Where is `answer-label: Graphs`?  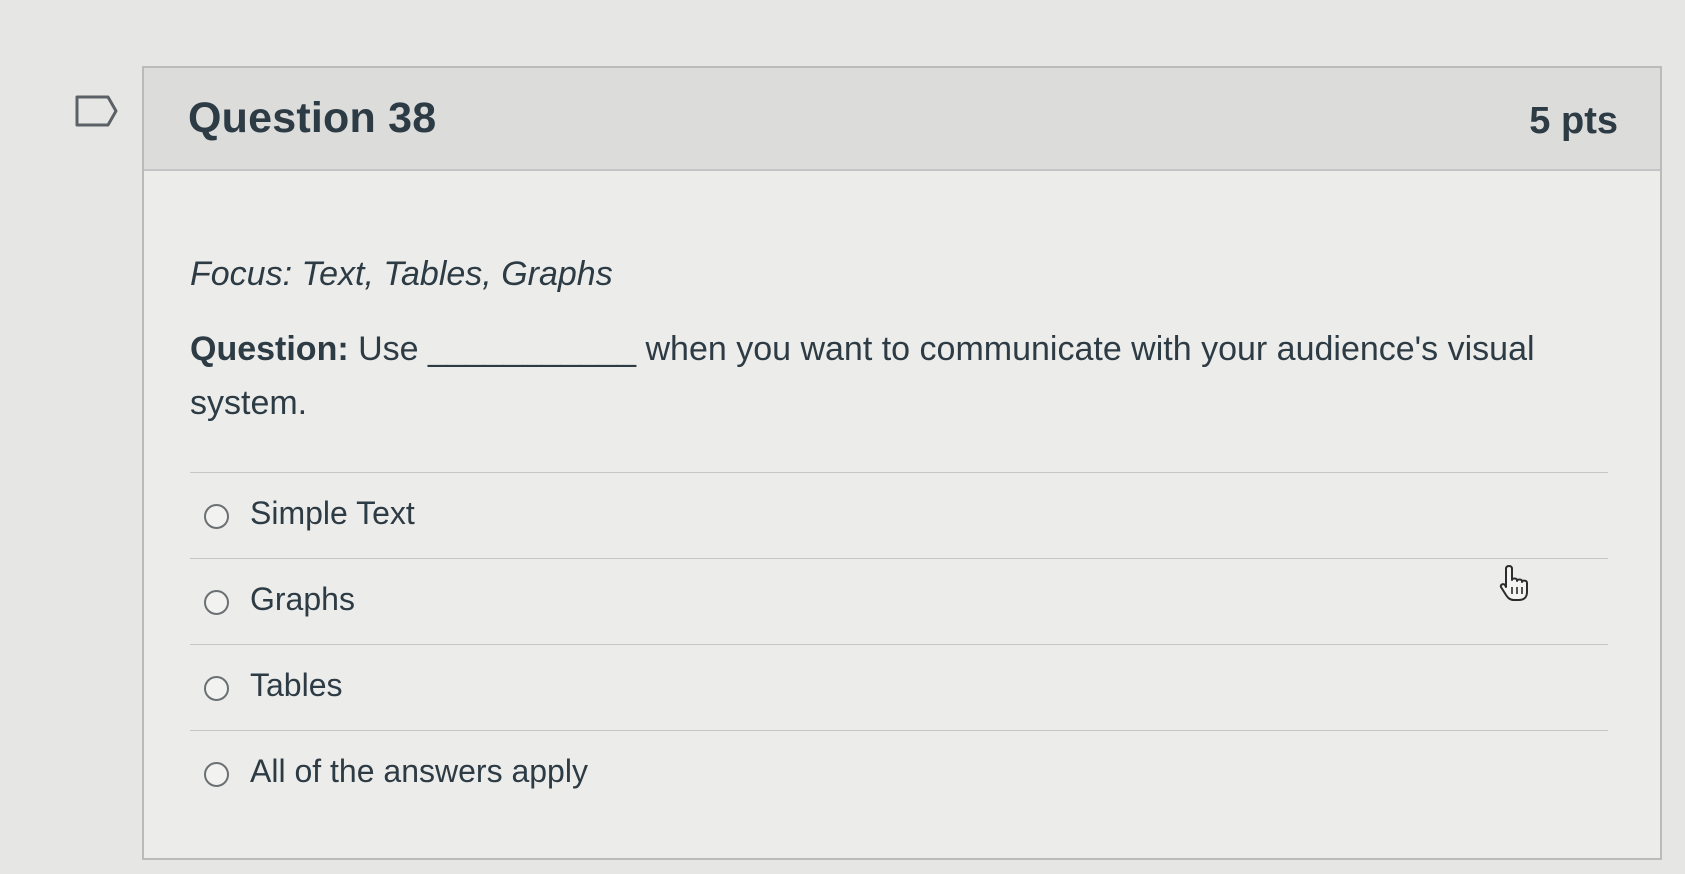
answer-label: Graphs is located at coordinates (302, 599).